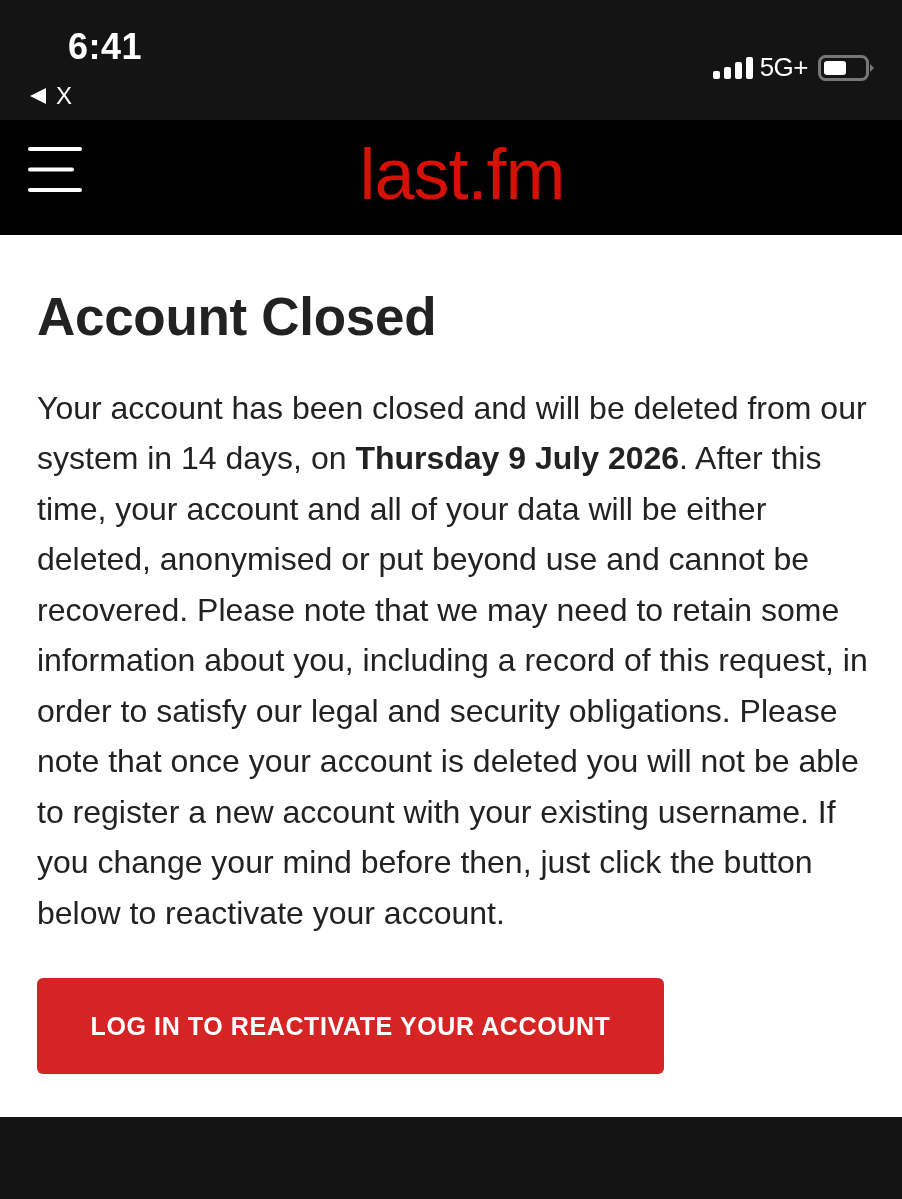 The height and width of the screenshot is (1199, 902). Describe the element at coordinates (51, 96) in the screenshot. I see `back-link: X` at that location.